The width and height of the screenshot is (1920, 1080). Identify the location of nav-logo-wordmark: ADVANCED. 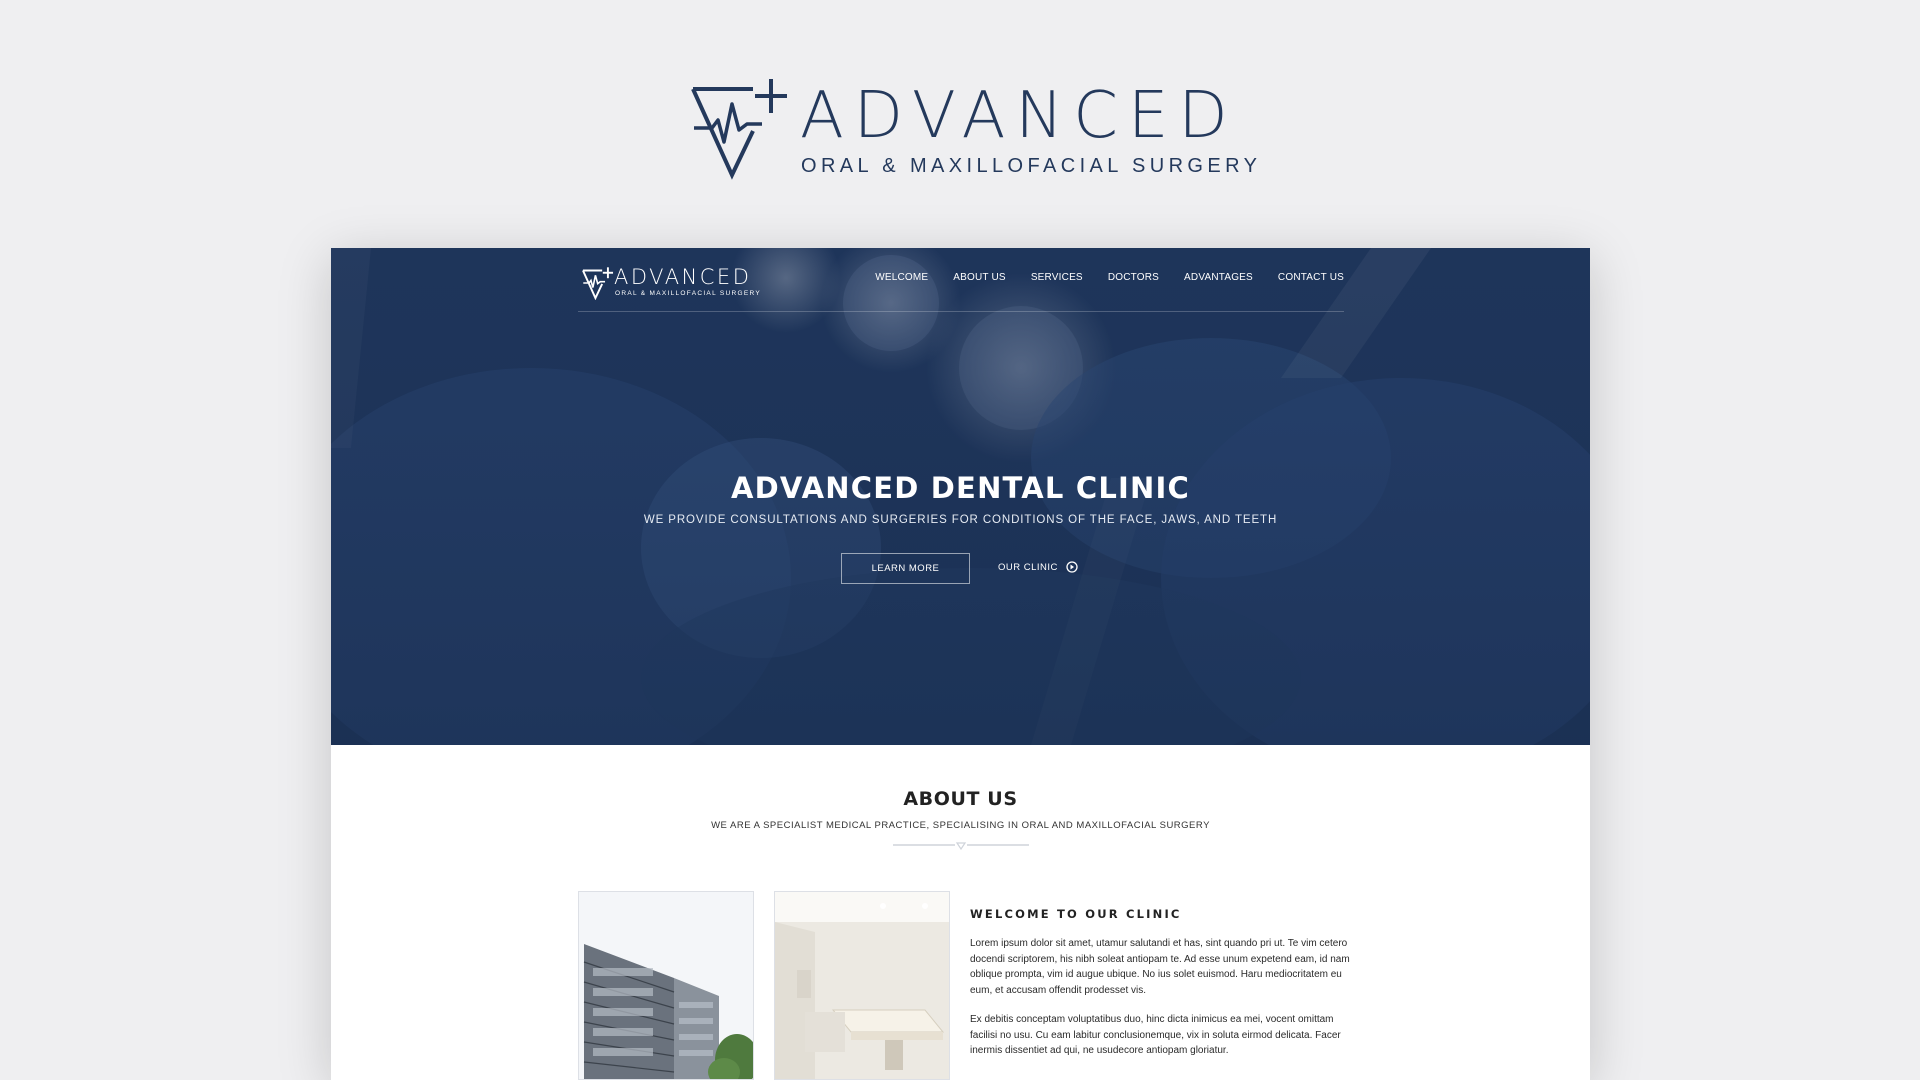
(683, 277).